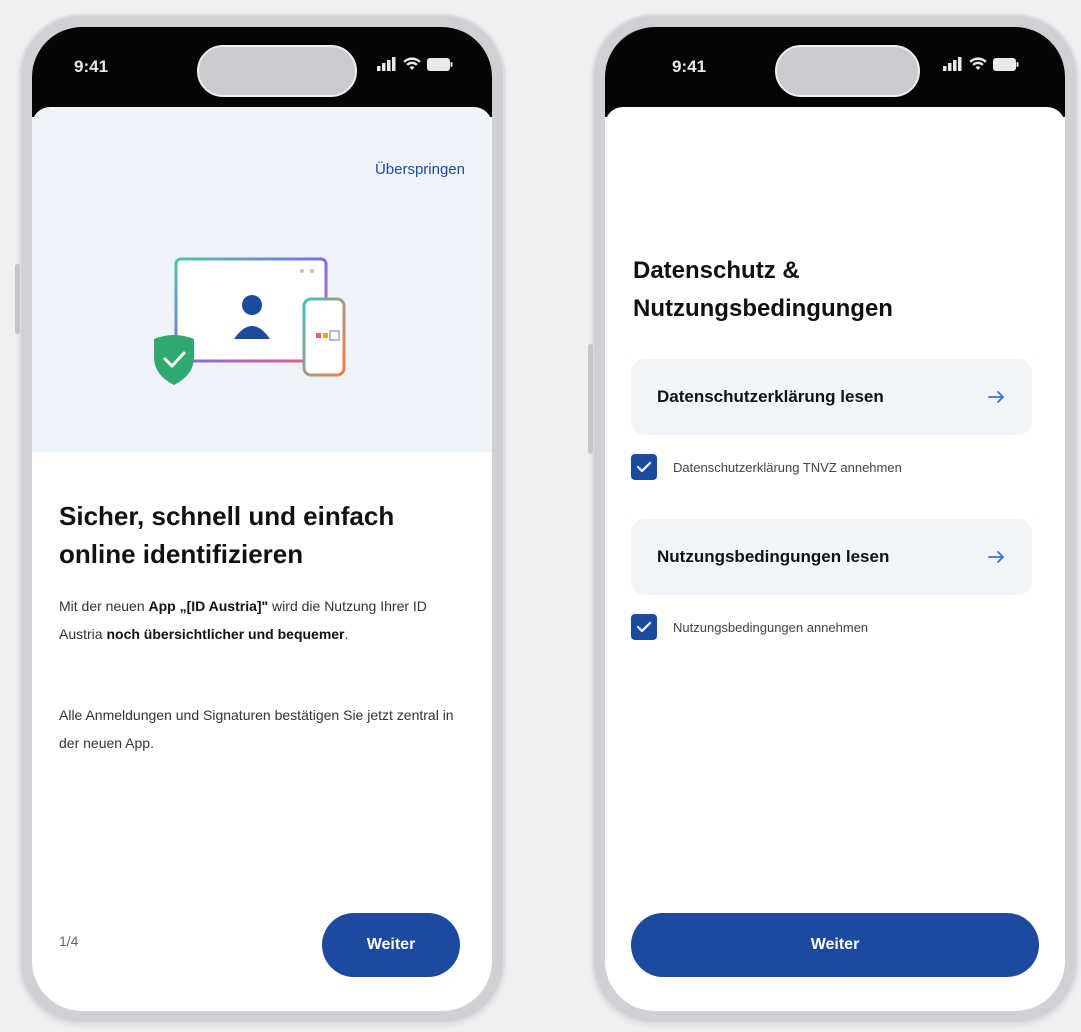  I want to click on page-indicator: 1/4, so click(69, 941).